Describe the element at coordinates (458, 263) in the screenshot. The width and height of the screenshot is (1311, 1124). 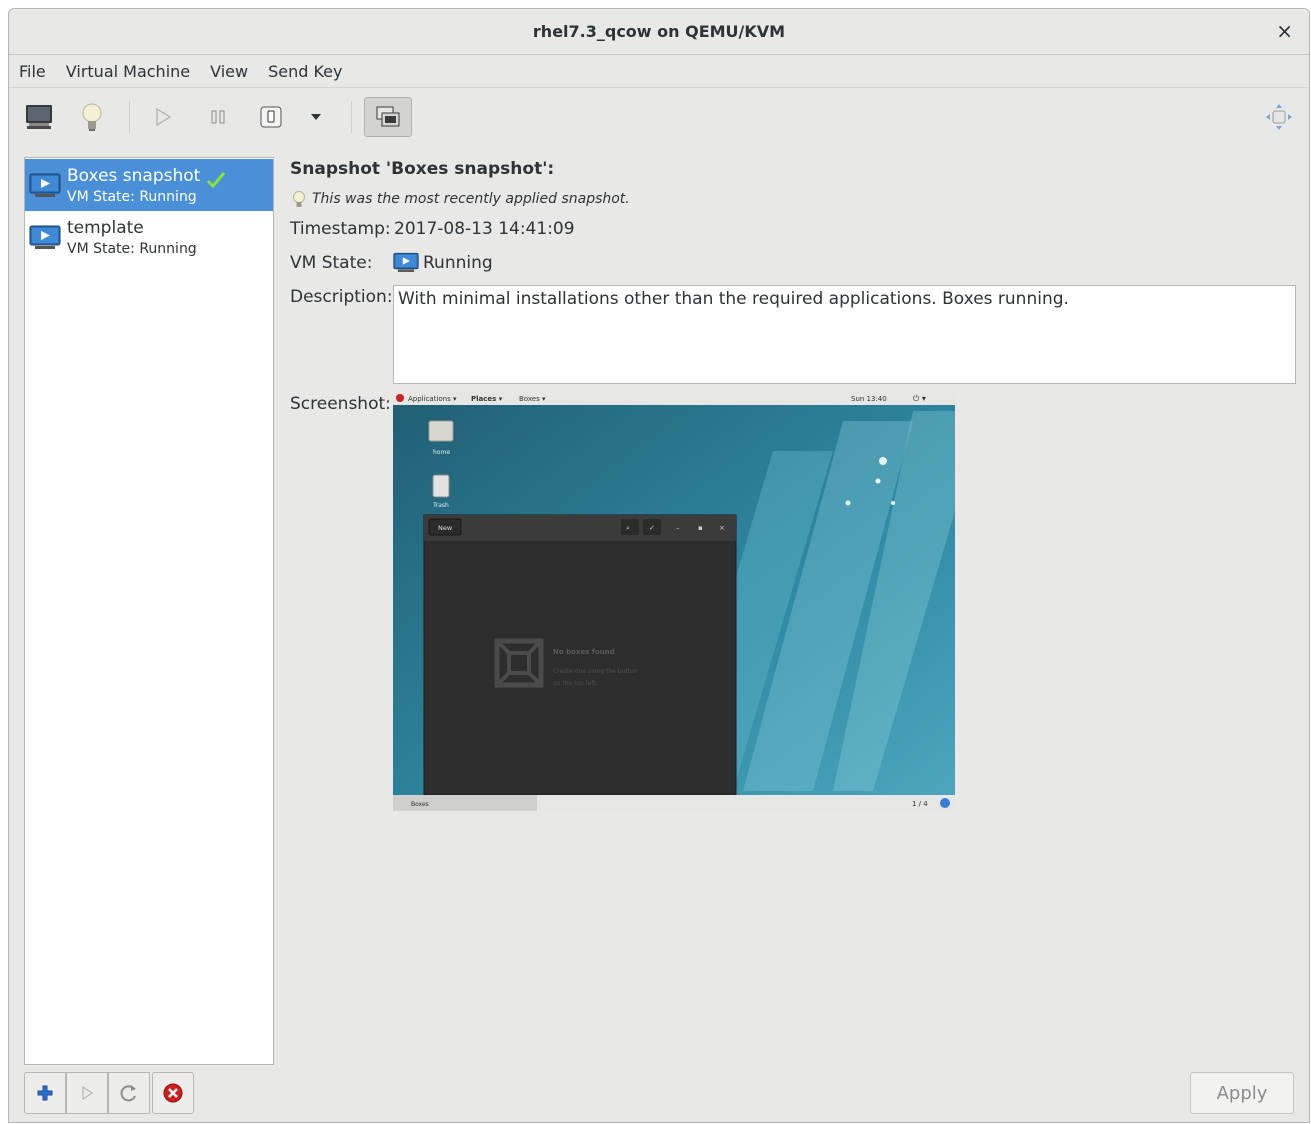
I see `vmstate-text: Running` at that location.